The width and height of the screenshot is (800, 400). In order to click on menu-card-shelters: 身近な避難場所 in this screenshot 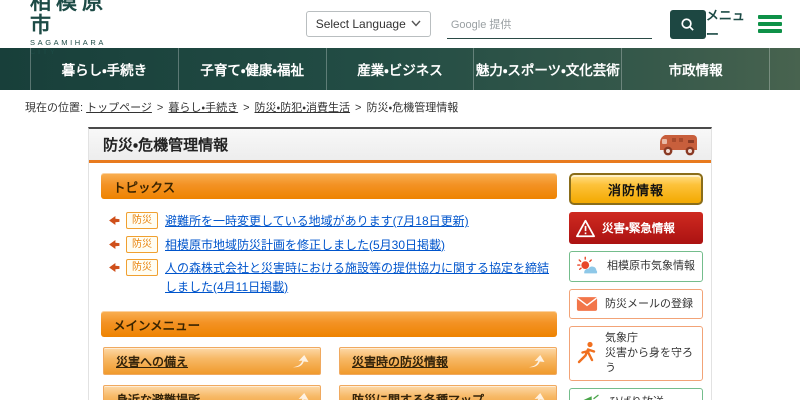, I will do `click(212, 392)`.